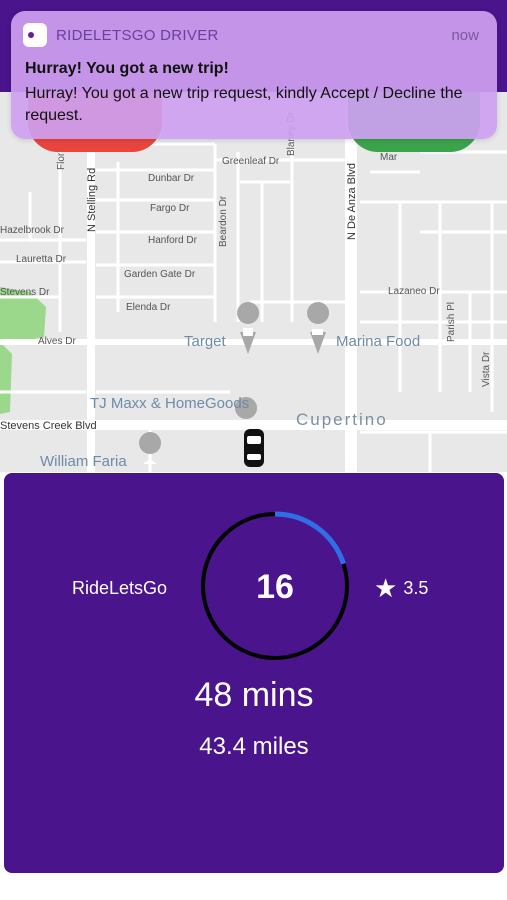  Describe the element at coordinates (120, 588) in the screenshot. I see `brand-name: RideLetsGo` at that location.